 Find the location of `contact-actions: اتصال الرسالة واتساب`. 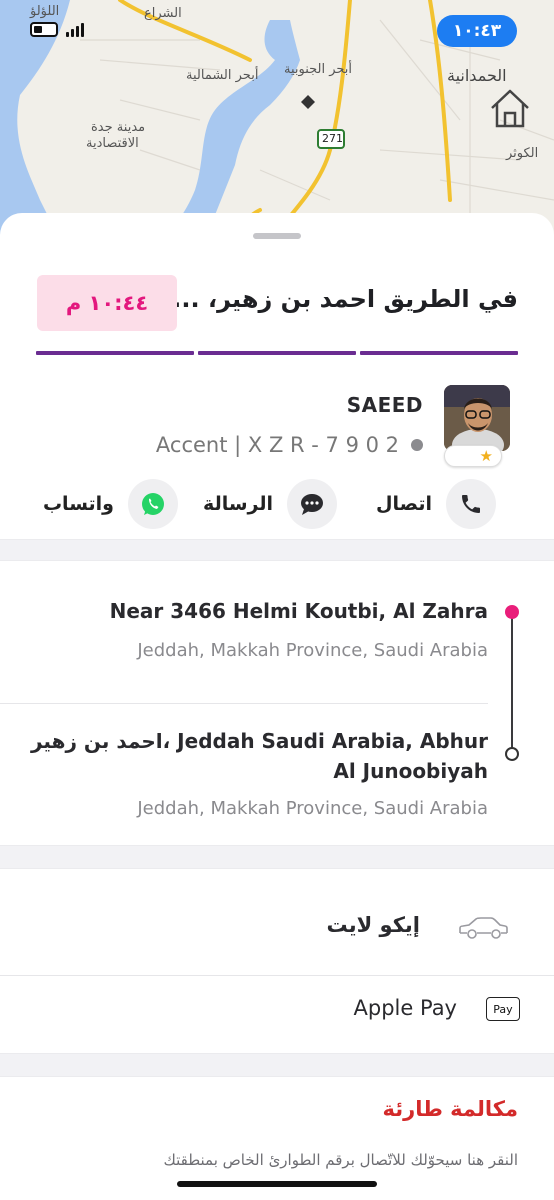

contact-actions: اتصال الرسالة واتساب is located at coordinates (277, 504).